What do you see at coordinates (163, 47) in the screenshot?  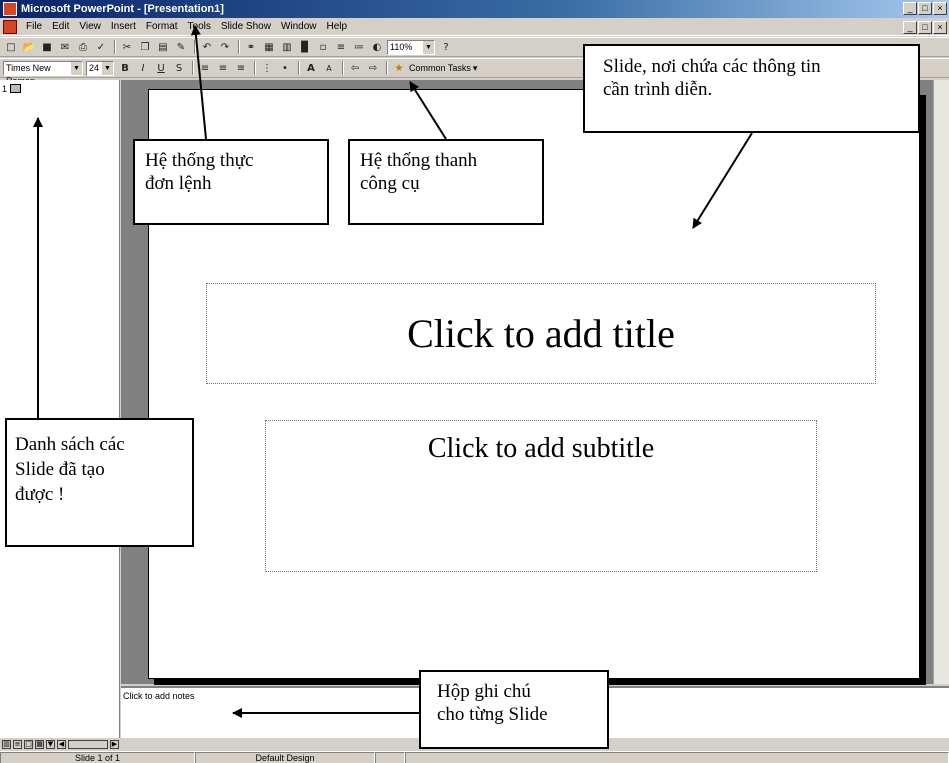 I see `paste-icon: ▤` at bounding box center [163, 47].